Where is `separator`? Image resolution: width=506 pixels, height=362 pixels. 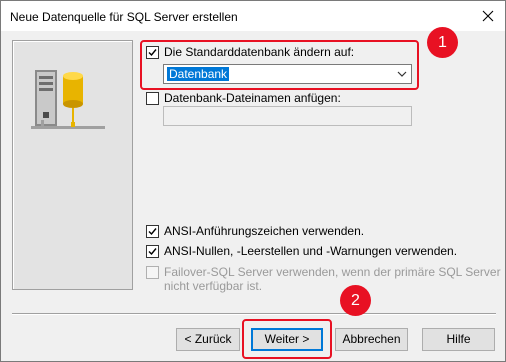
separator is located at coordinates (254, 314).